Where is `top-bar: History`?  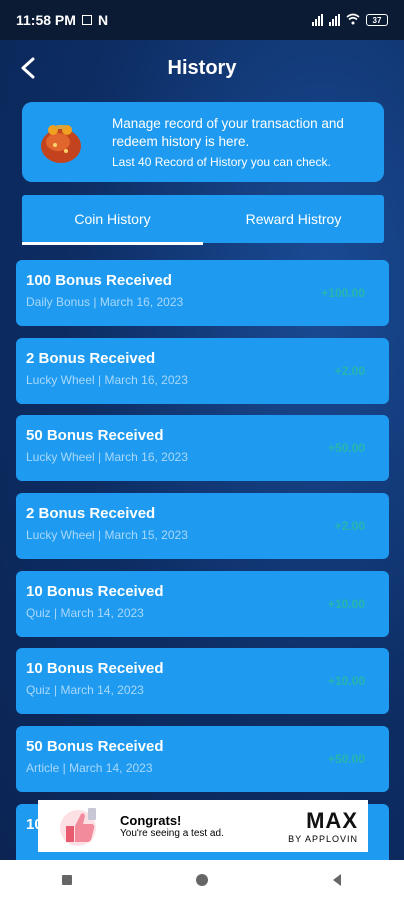 top-bar: History is located at coordinates (202, 68).